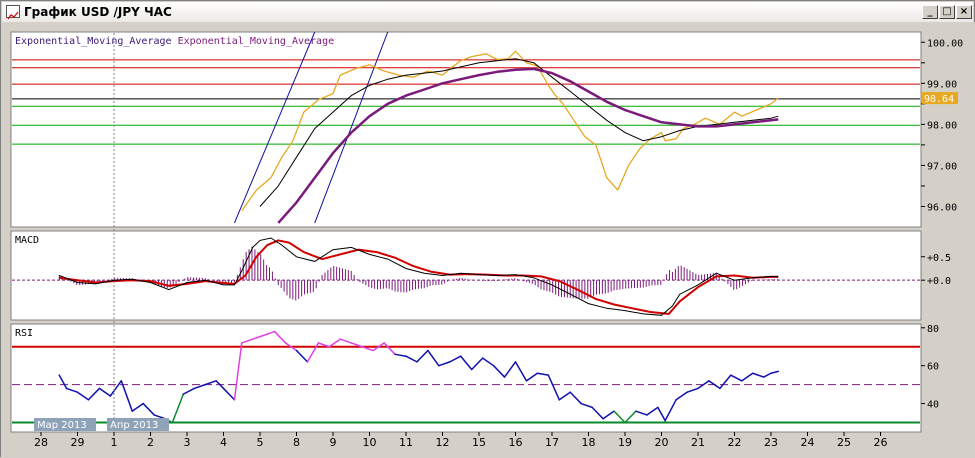 The image size is (975, 458). Describe the element at coordinates (24, 333) in the screenshot. I see `rsi-title: RSI` at that location.